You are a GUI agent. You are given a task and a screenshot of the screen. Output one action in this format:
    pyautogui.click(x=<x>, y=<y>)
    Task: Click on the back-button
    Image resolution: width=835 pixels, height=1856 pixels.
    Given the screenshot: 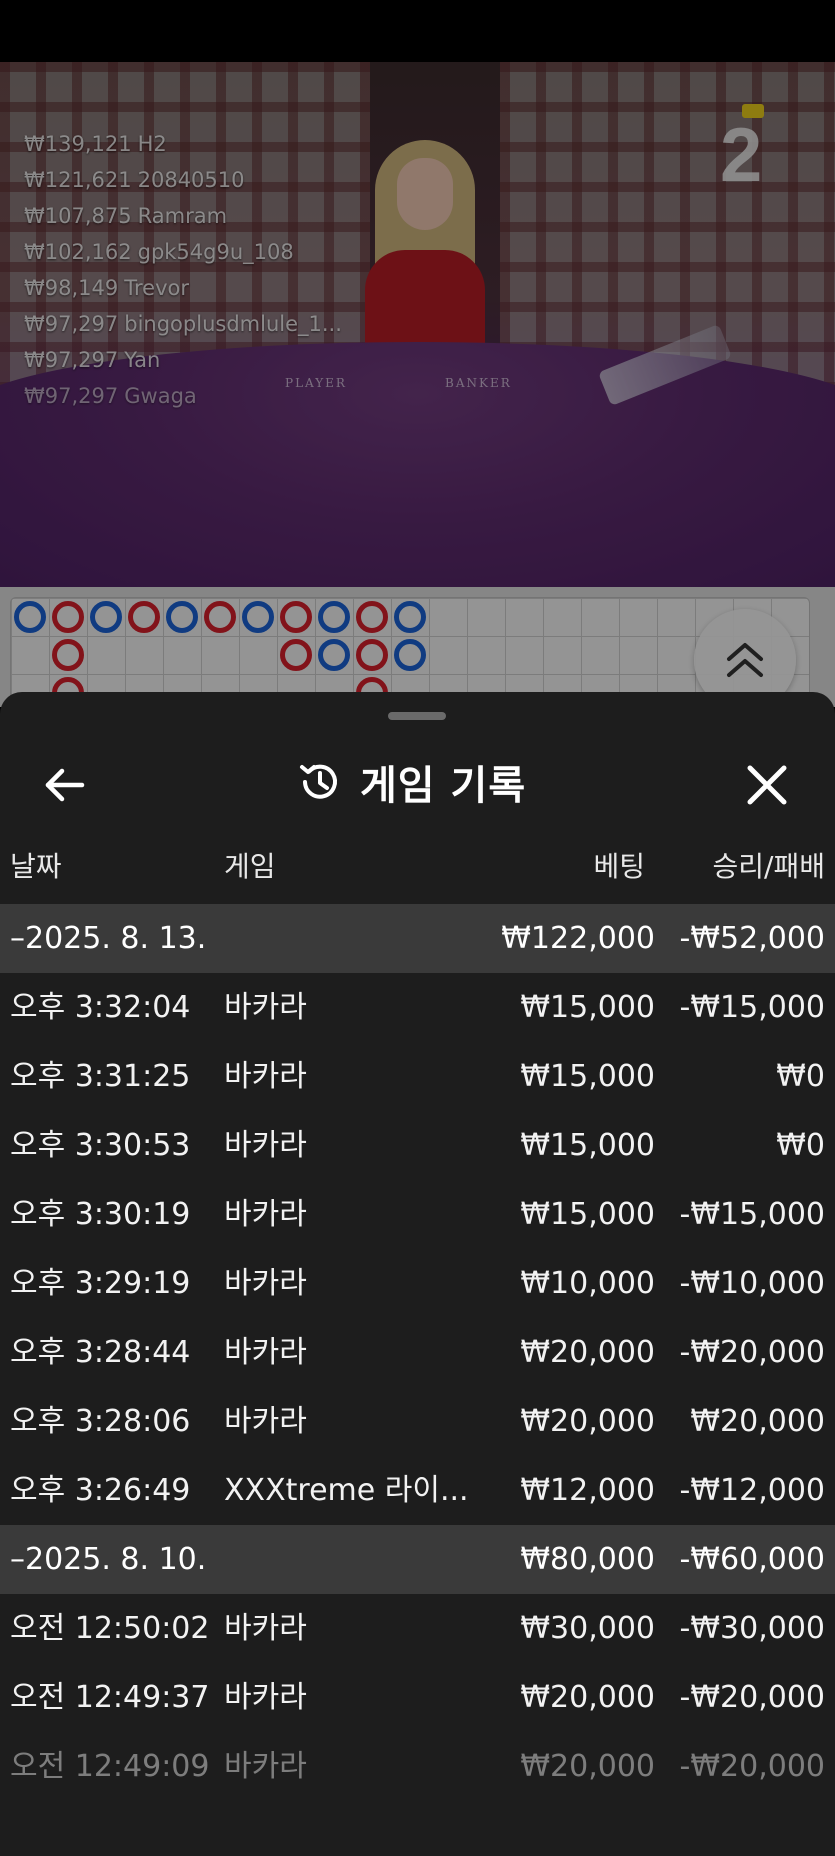 What is the action you would take?
    pyautogui.click(x=65, y=785)
    